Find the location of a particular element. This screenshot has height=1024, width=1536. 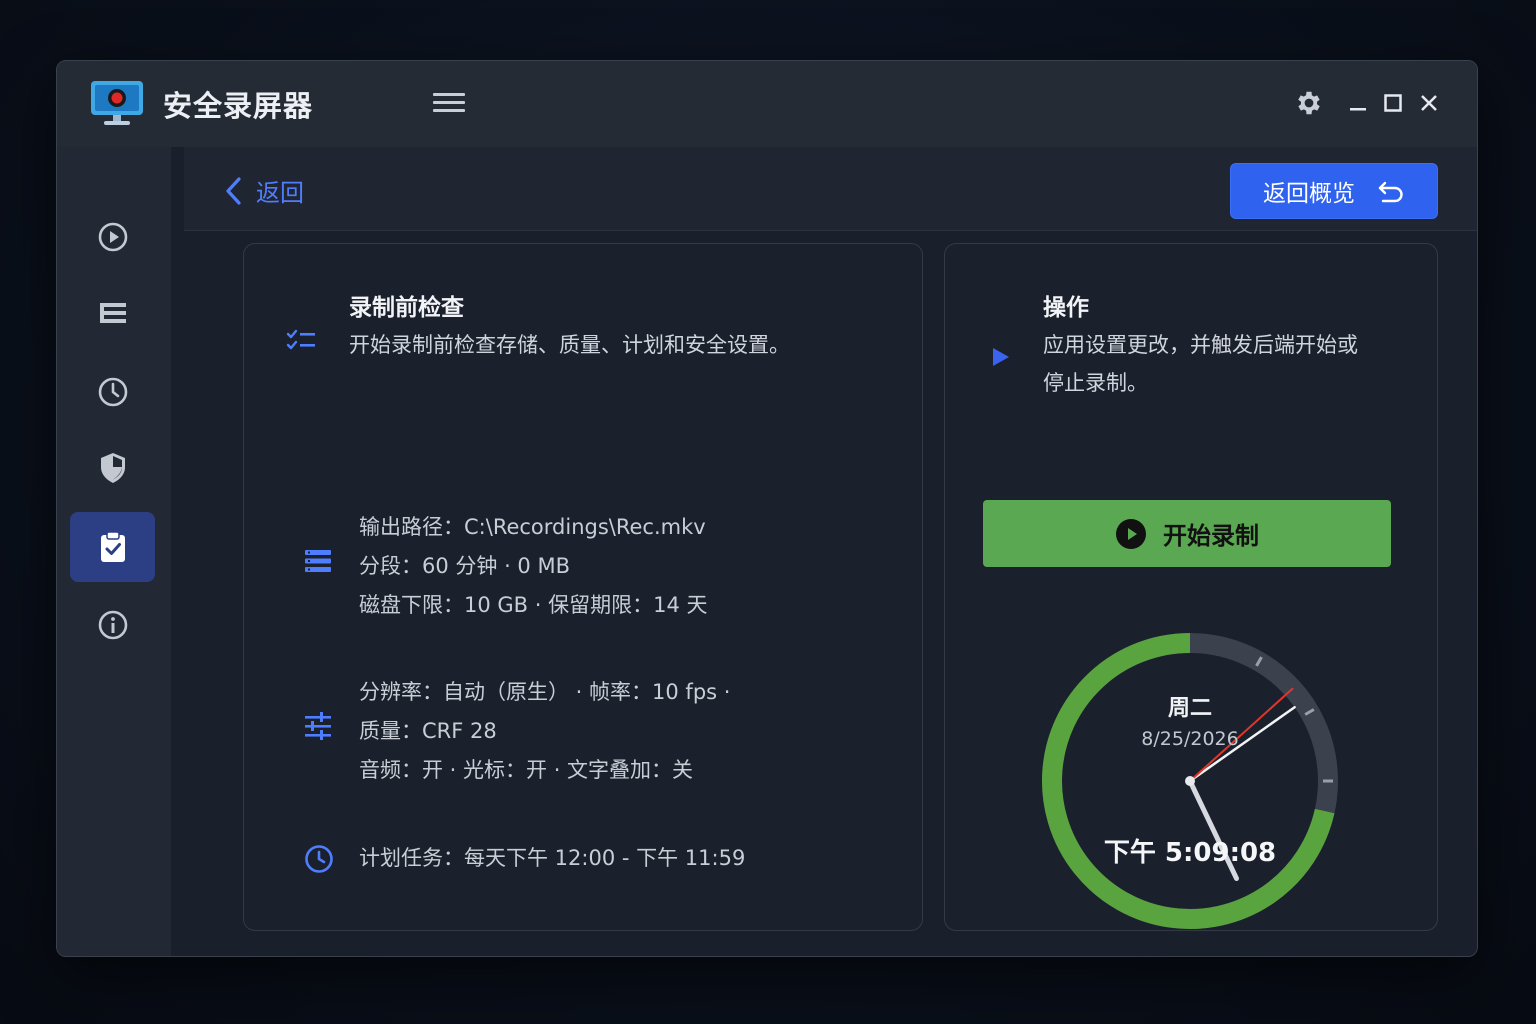

close-icon is located at coordinates (1429, 103).